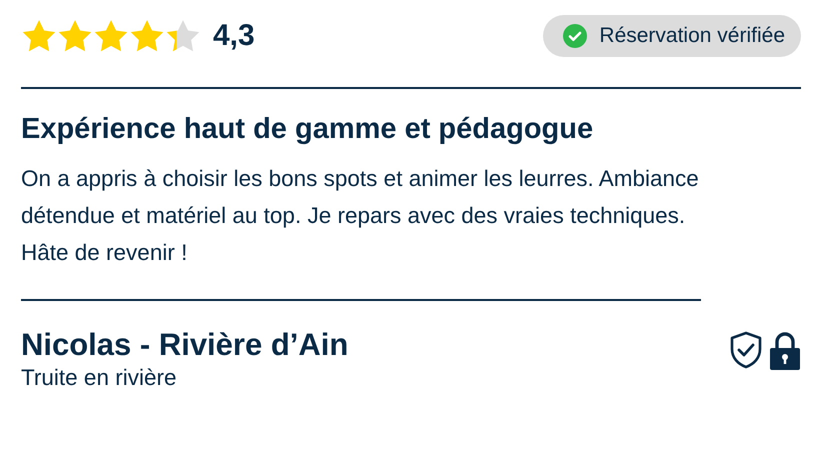 The width and height of the screenshot is (820, 464). What do you see at coordinates (785, 351) in the screenshot?
I see `lock-icon` at bounding box center [785, 351].